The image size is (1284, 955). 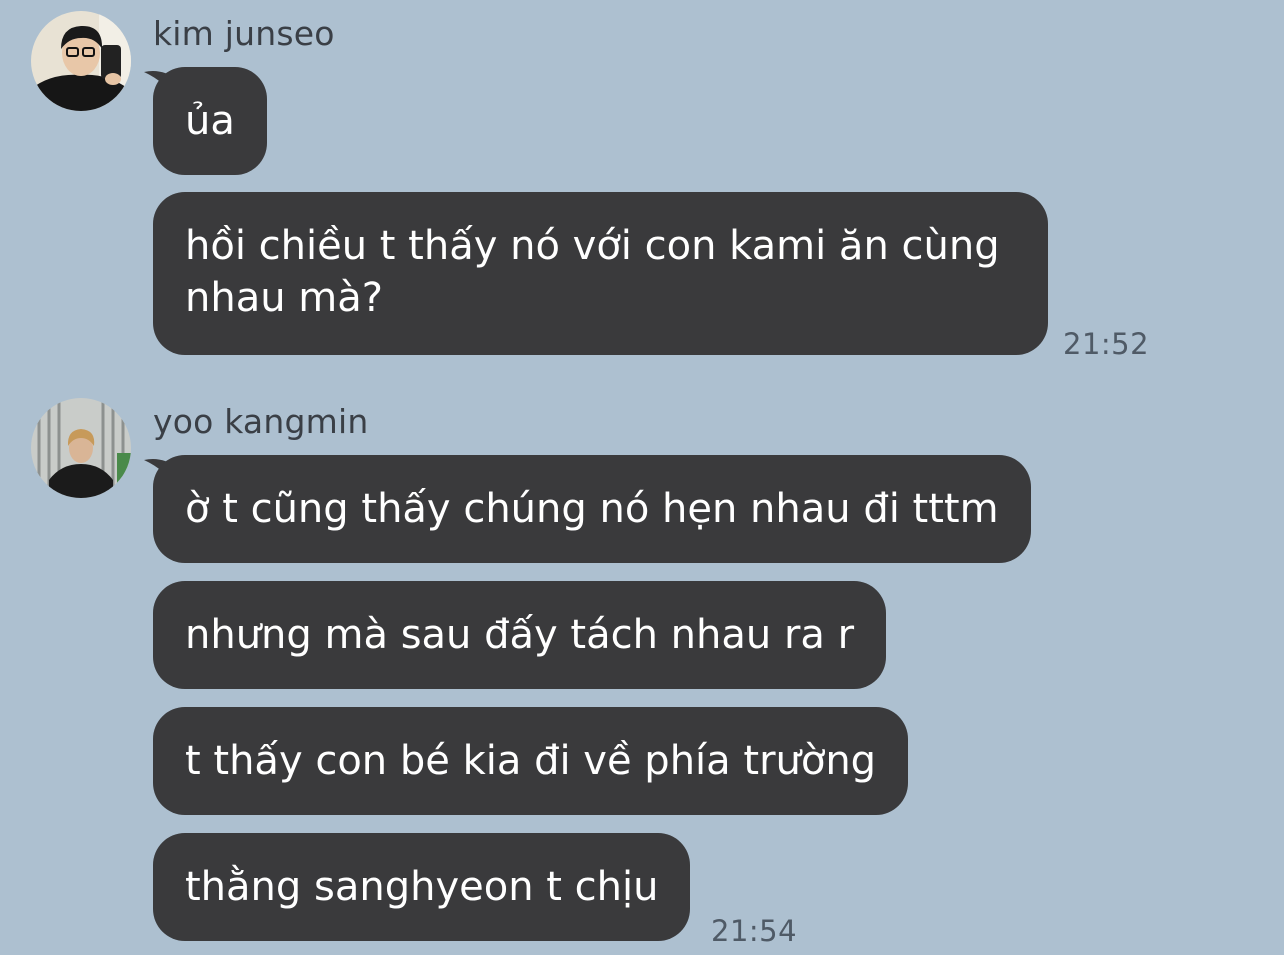 I want to click on message-text: ủa, so click(x=210, y=121).